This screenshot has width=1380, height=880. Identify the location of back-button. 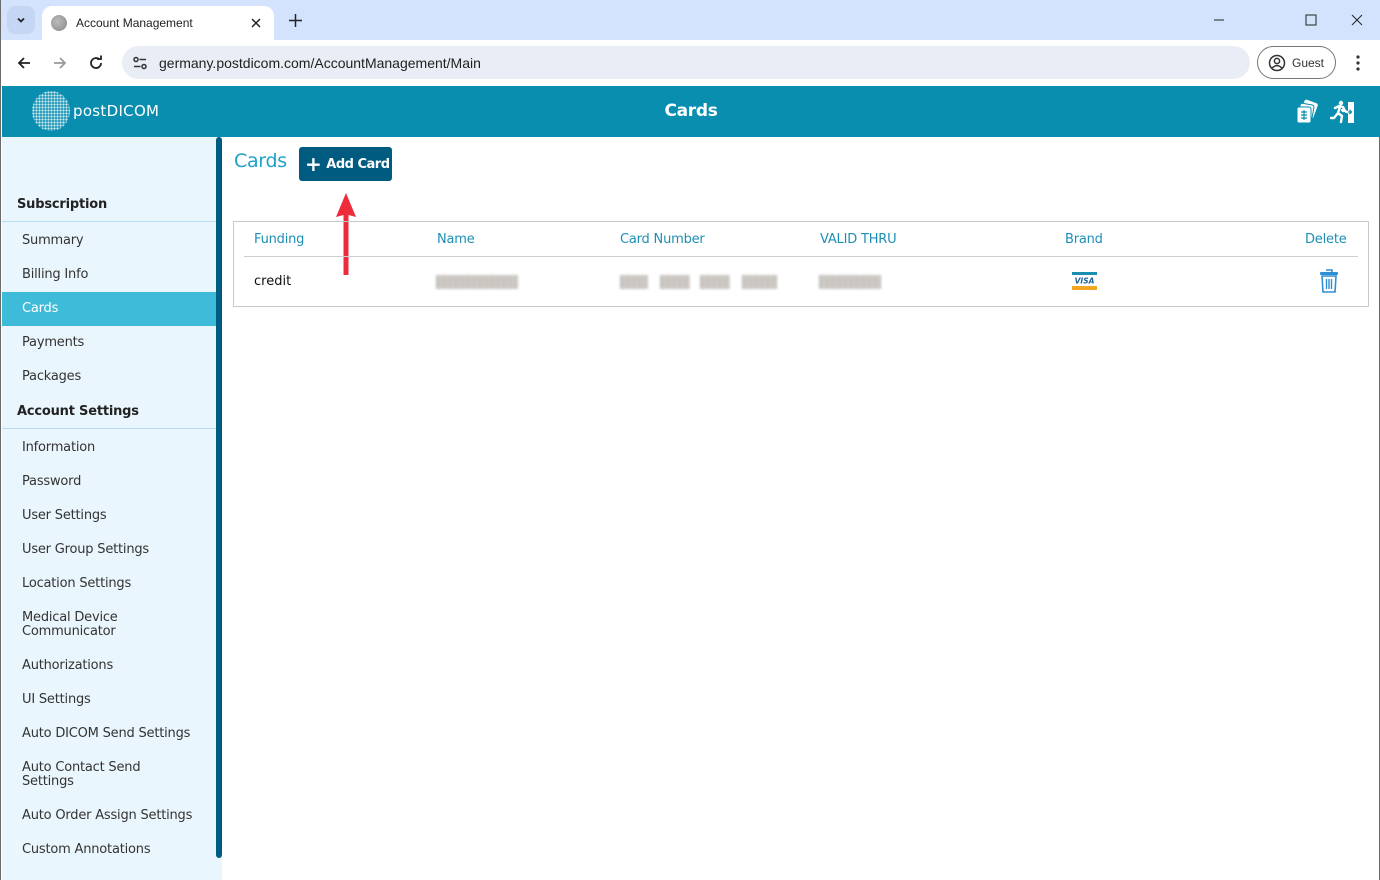
(24, 63).